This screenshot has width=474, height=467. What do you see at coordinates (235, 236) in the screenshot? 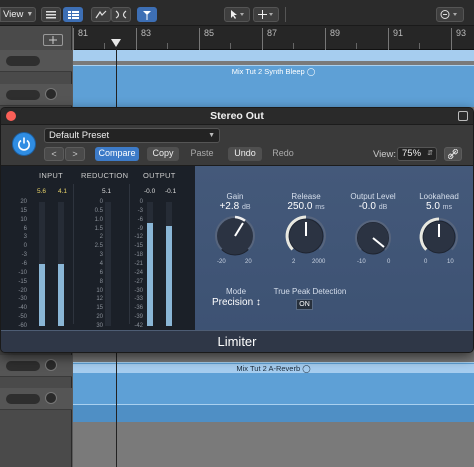
I see `gain-knob` at bounding box center [235, 236].